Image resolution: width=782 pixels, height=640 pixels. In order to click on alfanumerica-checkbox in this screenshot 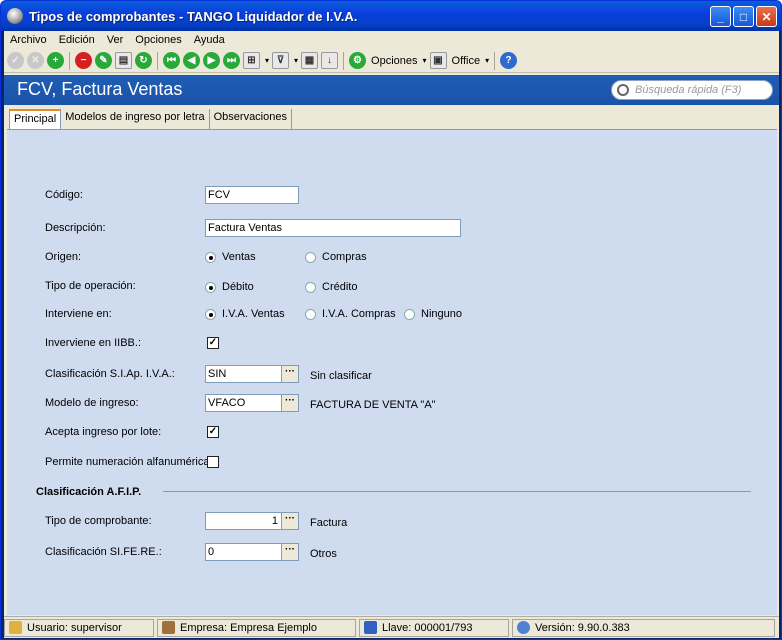, I will do `click(213, 462)`.